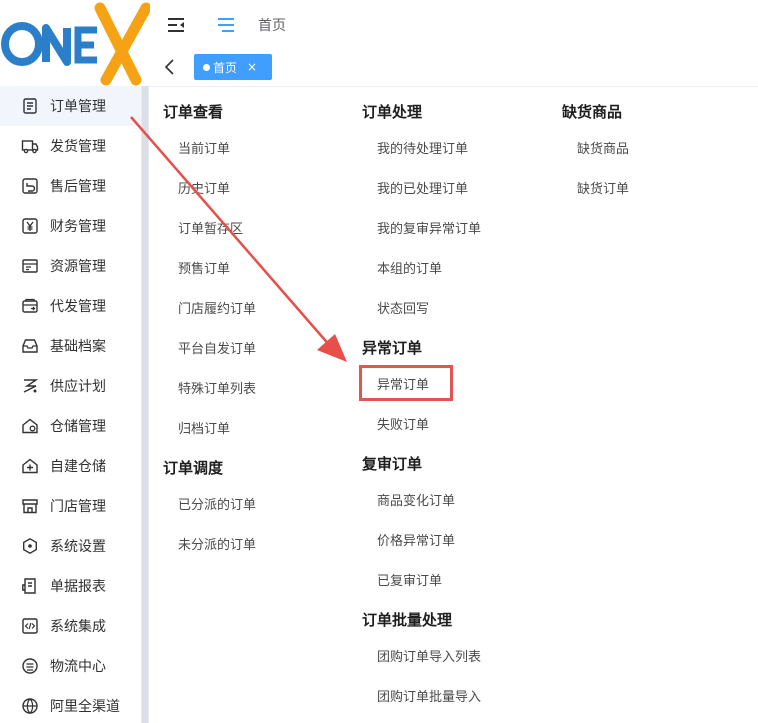 Image resolution: width=758 pixels, height=723 pixels. What do you see at coordinates (392, 348) in the screenshot?
I see `group-title-exception-orders: 异常订单` at bounding box center [392, 348].